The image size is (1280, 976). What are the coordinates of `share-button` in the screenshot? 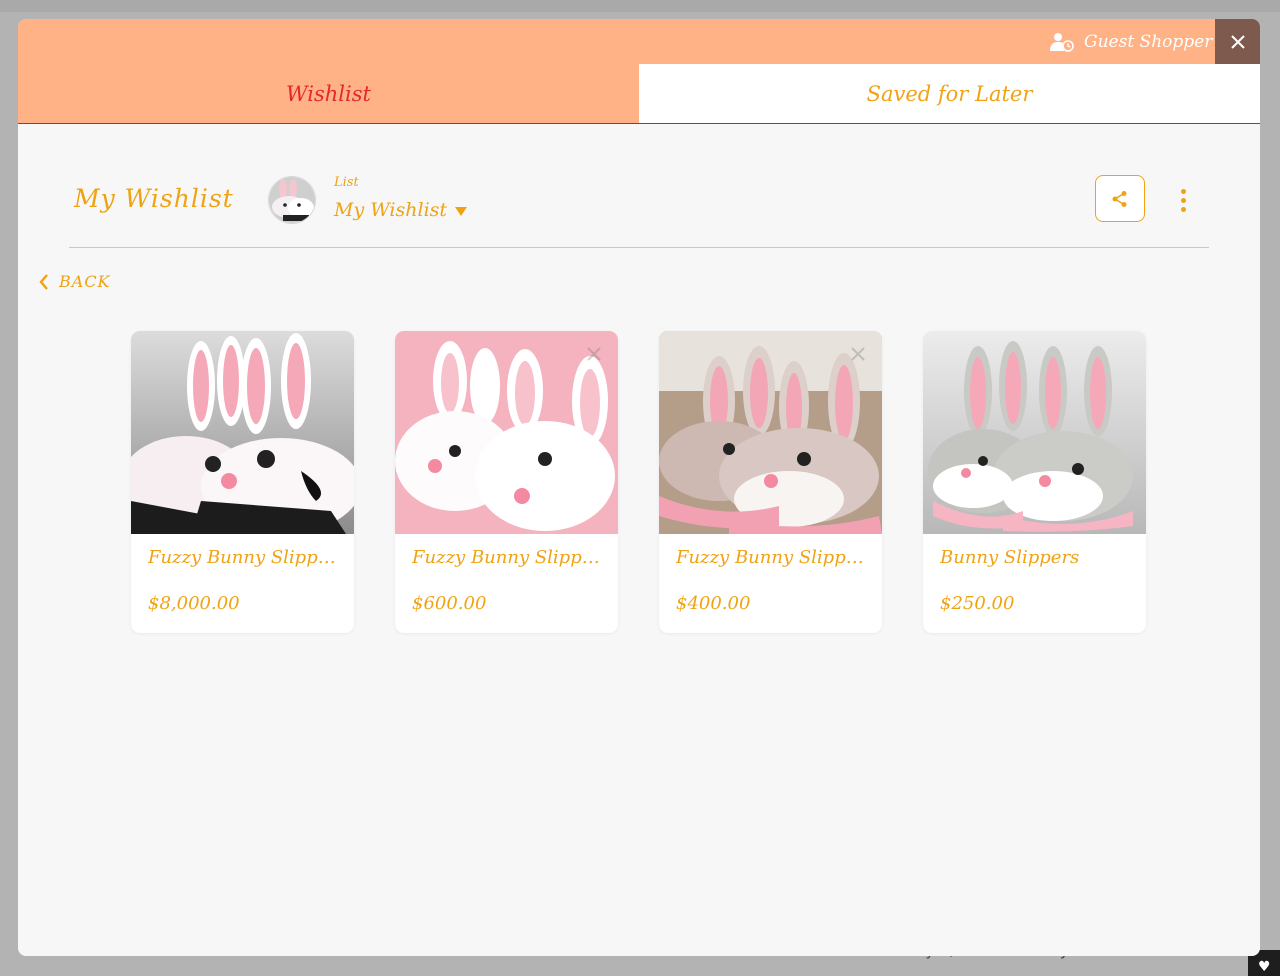 It's located at (1120, 198).